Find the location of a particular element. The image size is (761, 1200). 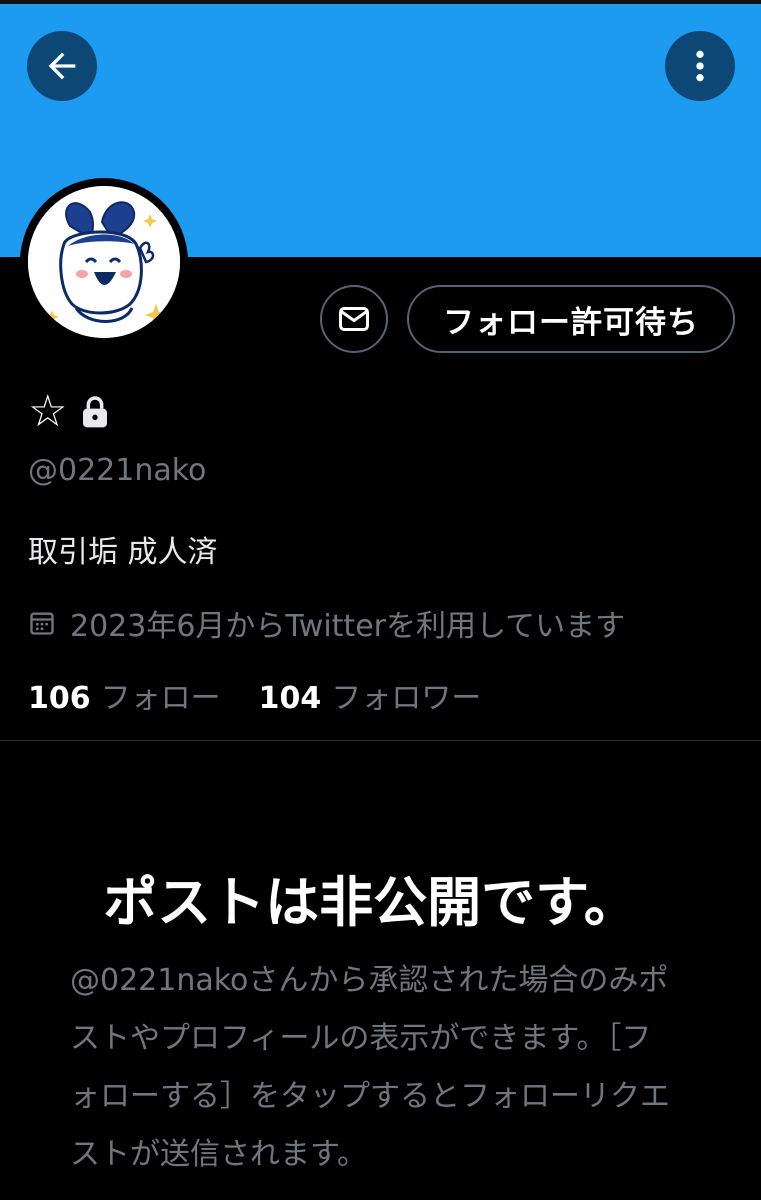

joined-date-text: 2023年6月からTwitterを利用しています is located at coordinates (348, 626).